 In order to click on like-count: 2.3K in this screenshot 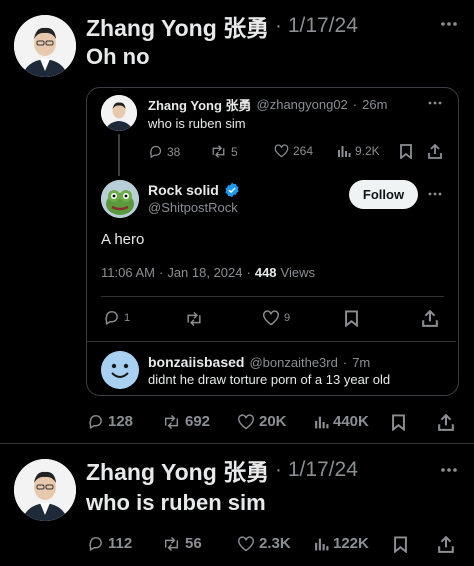, I will do `click(275, 543)`.